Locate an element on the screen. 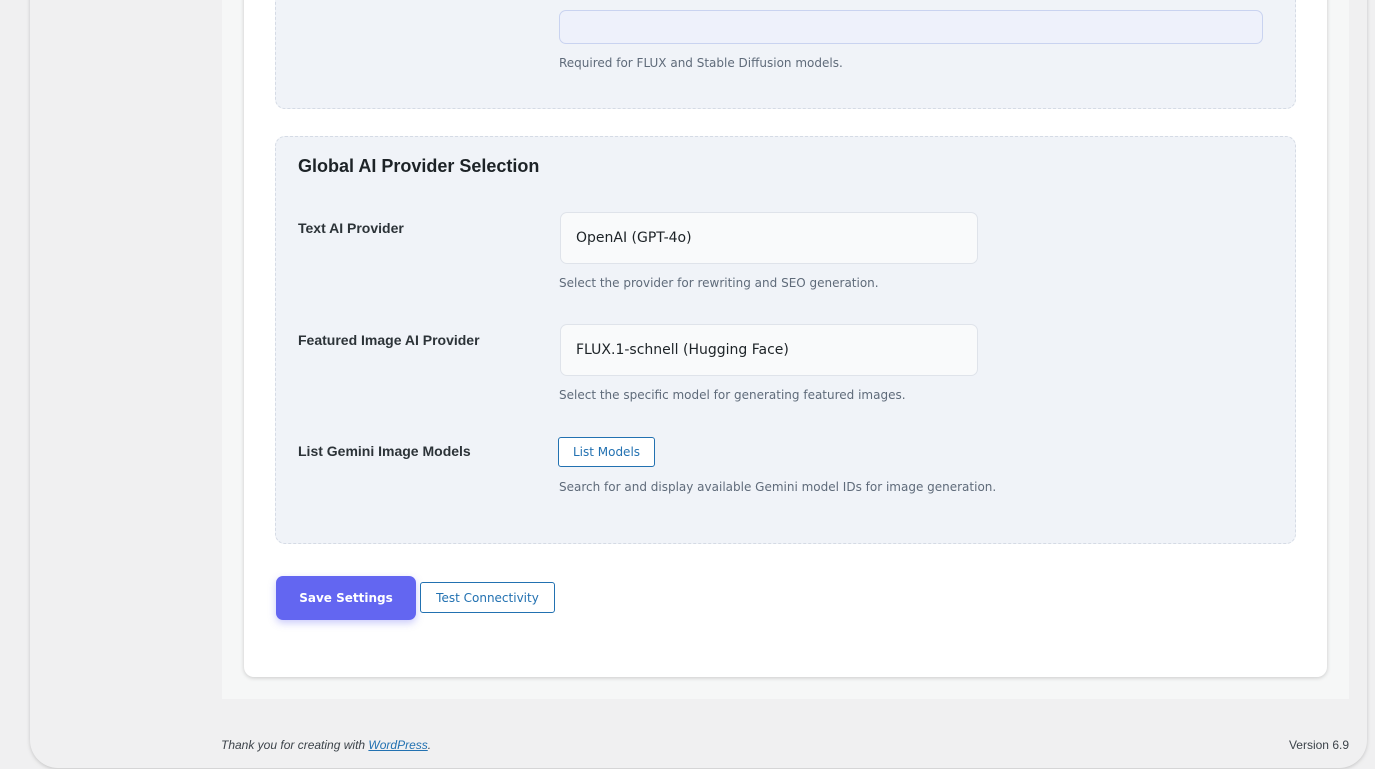  text-provider-selected-value: OpenAI (GPT-4o) is located at coordinates (634, 238).